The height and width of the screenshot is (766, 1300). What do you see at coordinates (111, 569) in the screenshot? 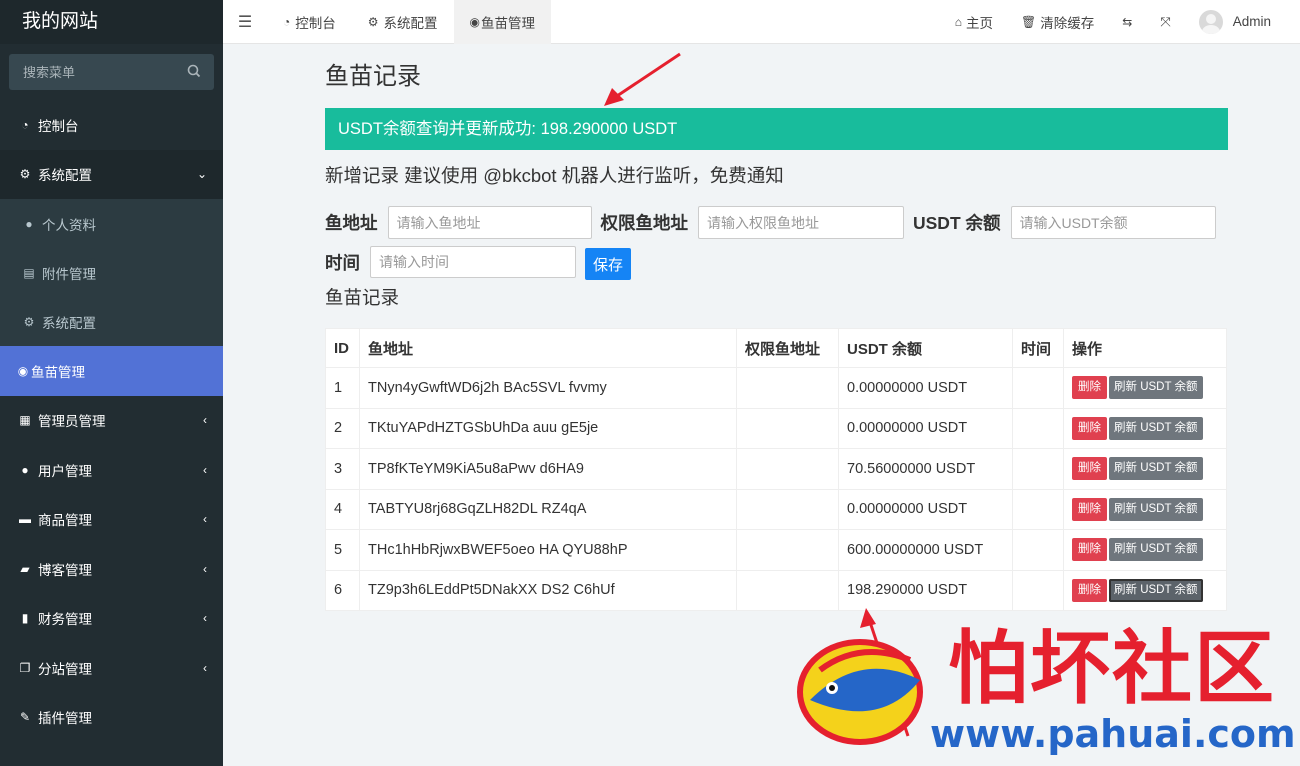
I see `sidebar-item-blog-management: ▰ 博客管理 ‹` at bounding box center [111, 569].